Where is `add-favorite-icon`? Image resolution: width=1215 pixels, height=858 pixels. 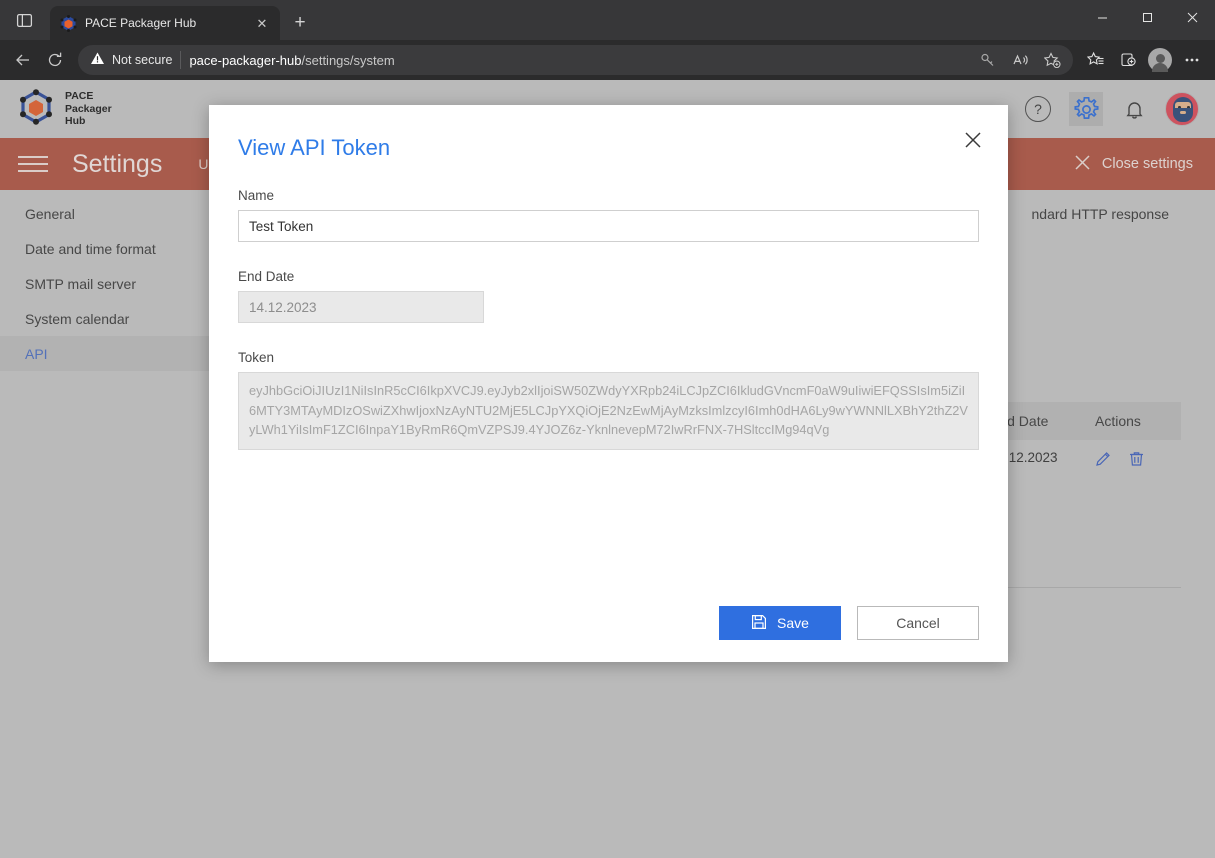 add-favorite-icon is located at coordinates (1052, 60).